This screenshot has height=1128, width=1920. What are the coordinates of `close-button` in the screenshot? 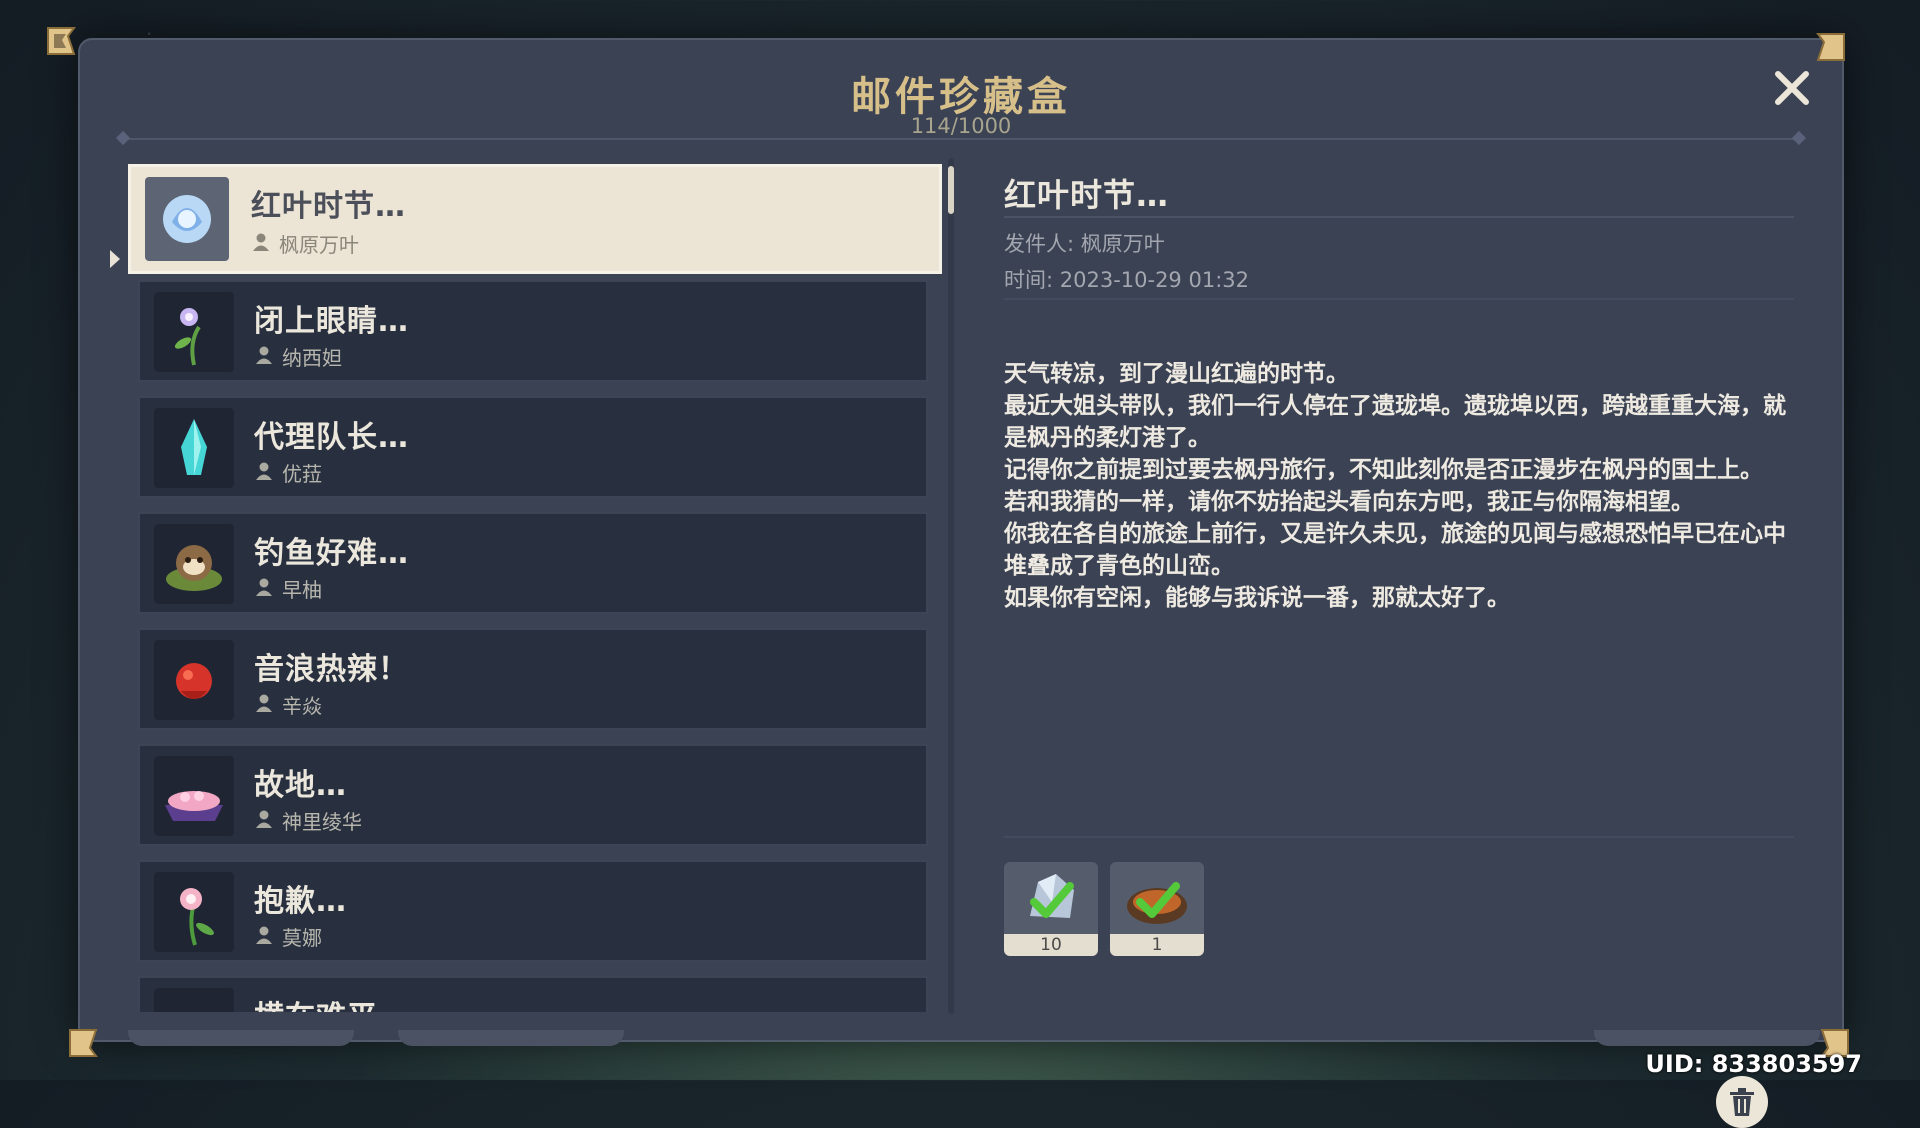 It's located at (1792, 88).